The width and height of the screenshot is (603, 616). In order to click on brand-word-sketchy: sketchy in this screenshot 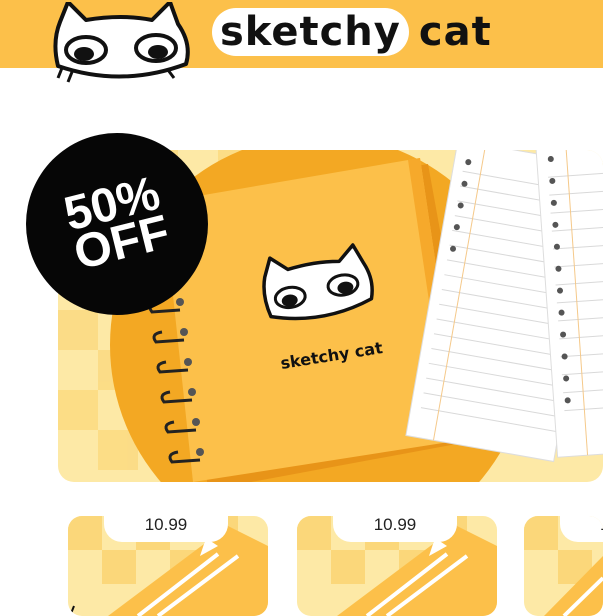, I will do `click(310, 32)`.